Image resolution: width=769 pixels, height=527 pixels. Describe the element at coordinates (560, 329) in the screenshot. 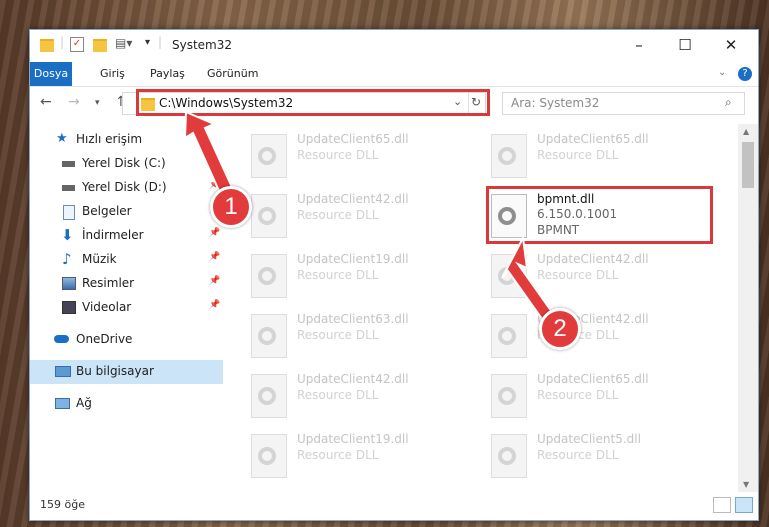

I see `step-2-badge: 2` at that location.